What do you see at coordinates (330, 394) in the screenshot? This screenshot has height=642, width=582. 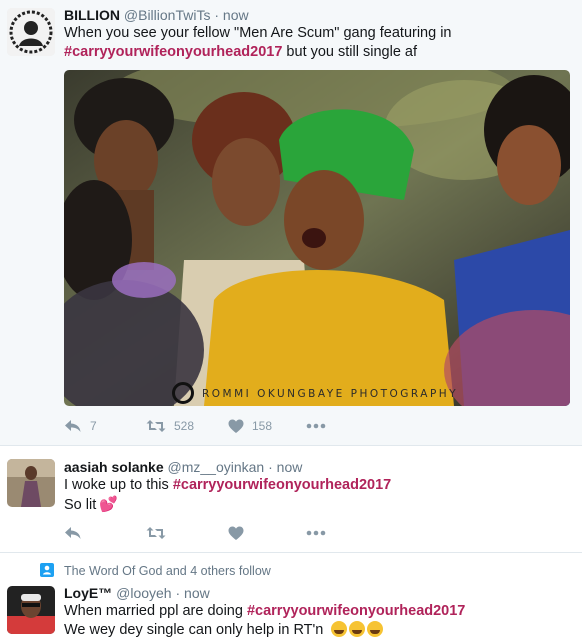 I see `photo-watermark: ROMMI OKUNGBAYE PHOTOGRAPHY` at bounding box center [330, 394].